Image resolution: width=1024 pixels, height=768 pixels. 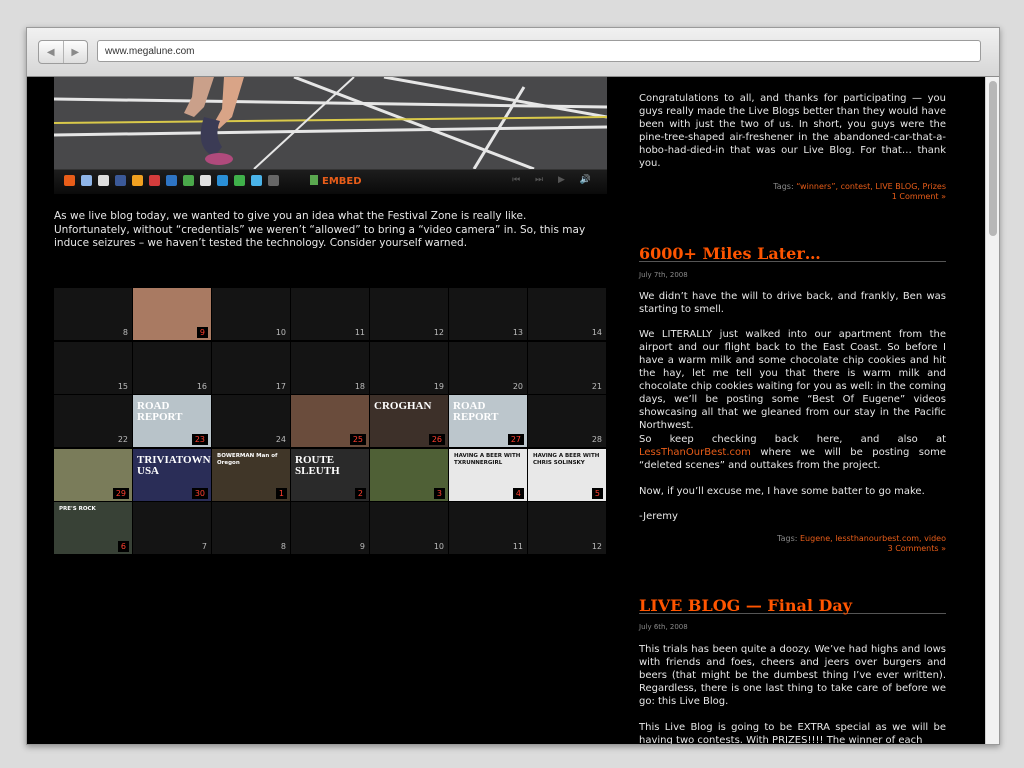 I want to click on scrollbar-thumb, so click(x=993, y=158).